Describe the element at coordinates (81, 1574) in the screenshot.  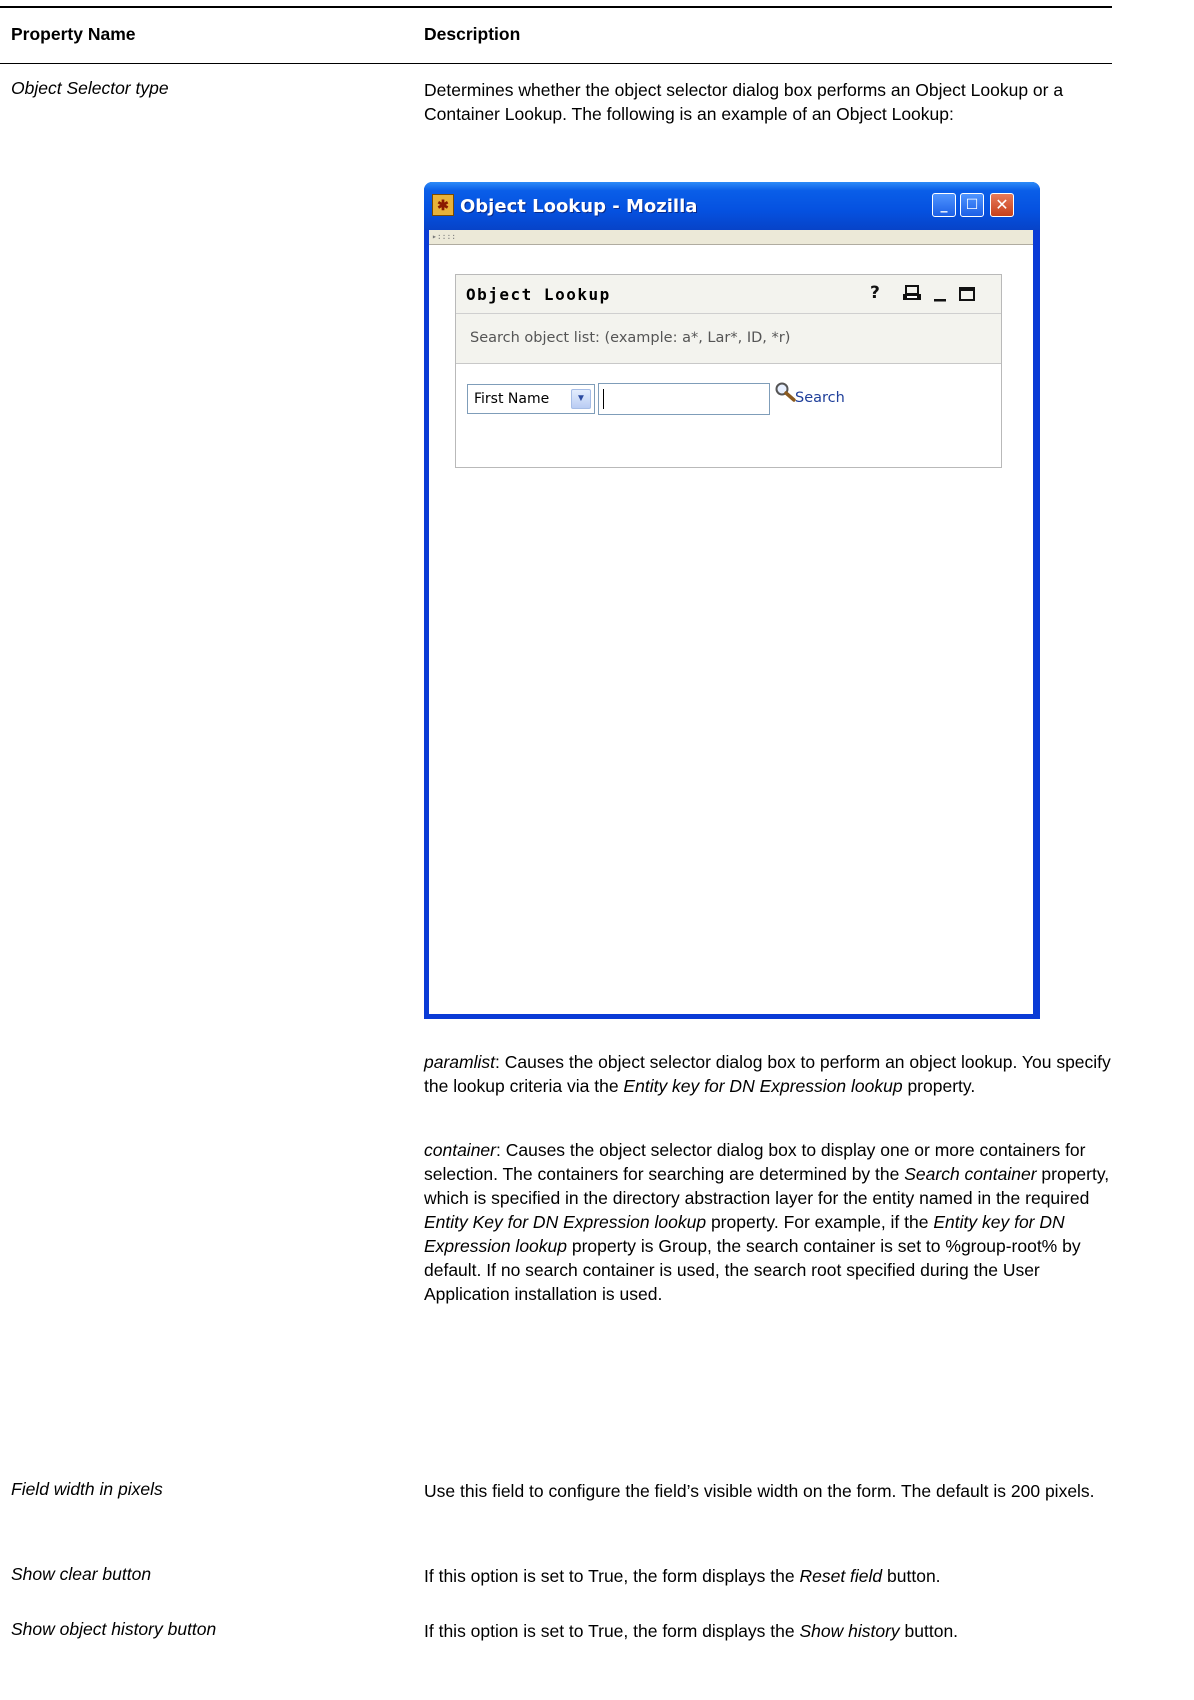
I see `property-show-clear-button: Show clear button` at that location.